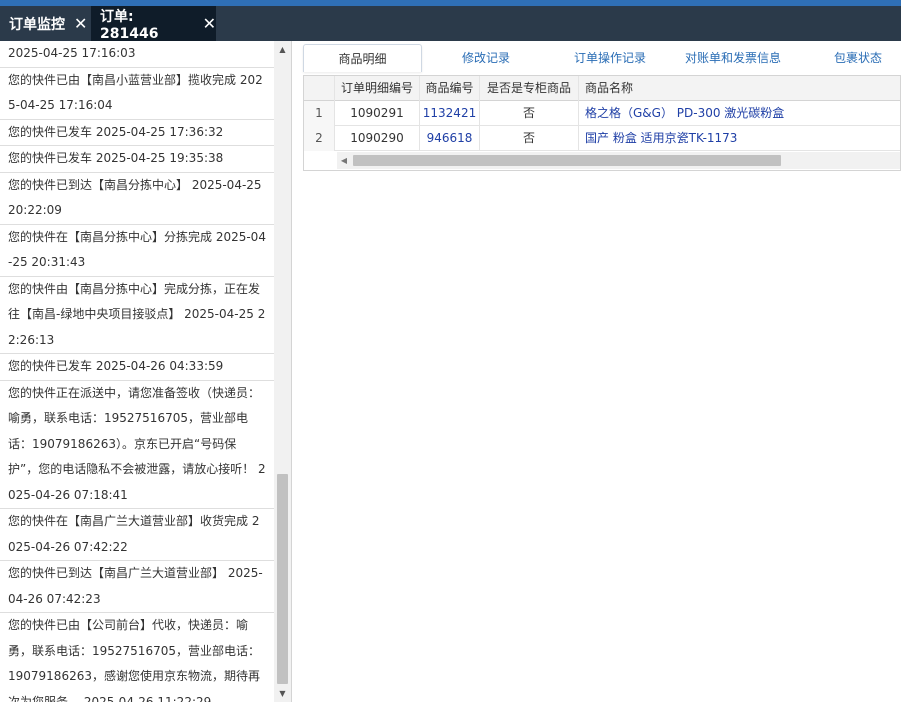 The image size is (901, 702). Describe the element at coordinates (733, 58) in the screenshot. I see `tab-statement-invoice: 对账单和发票信息` at that location.